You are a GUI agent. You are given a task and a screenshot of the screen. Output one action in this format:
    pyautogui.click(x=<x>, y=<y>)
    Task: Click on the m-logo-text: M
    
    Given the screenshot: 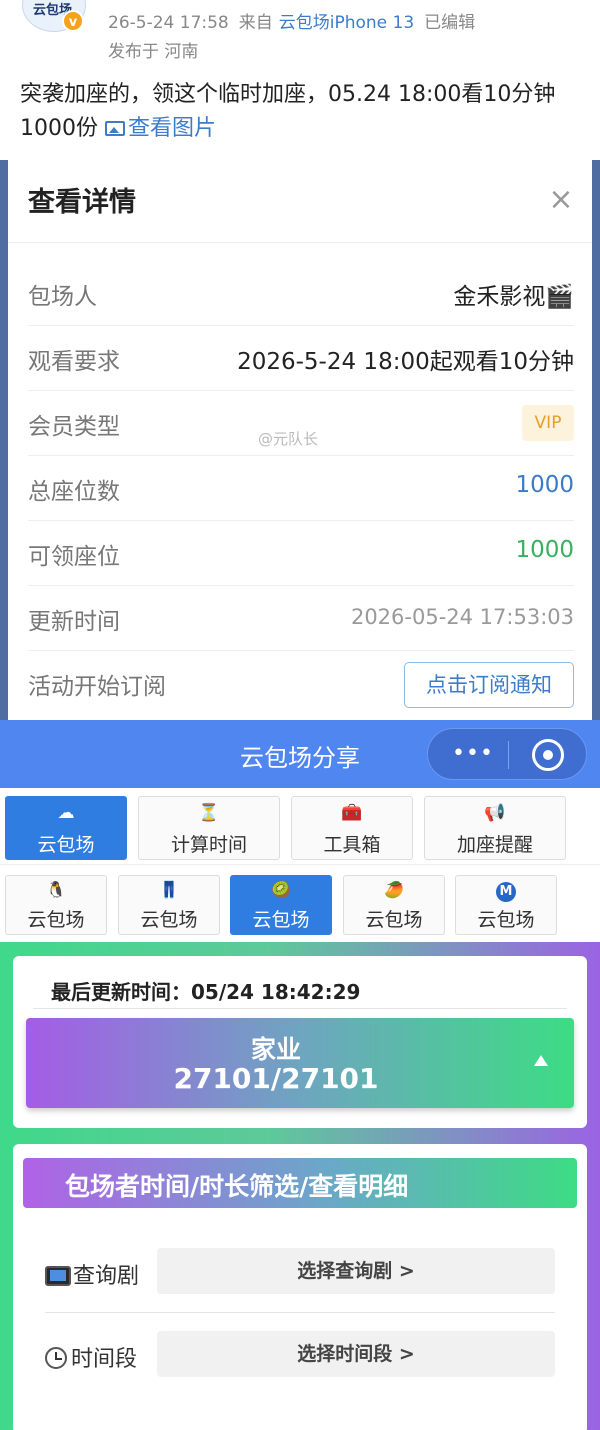 What is the action you would take?
    pyautogui.click(x=506, y=892)
    